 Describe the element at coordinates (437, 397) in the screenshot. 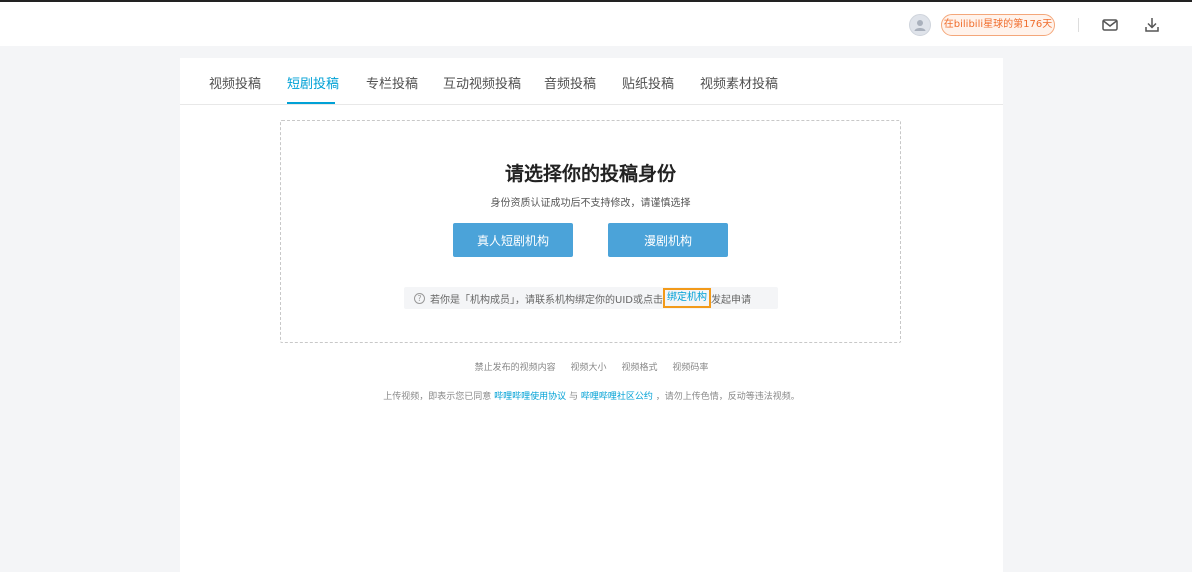

I see `note-prefix: 上传视频，即表示您已同意` at that location.